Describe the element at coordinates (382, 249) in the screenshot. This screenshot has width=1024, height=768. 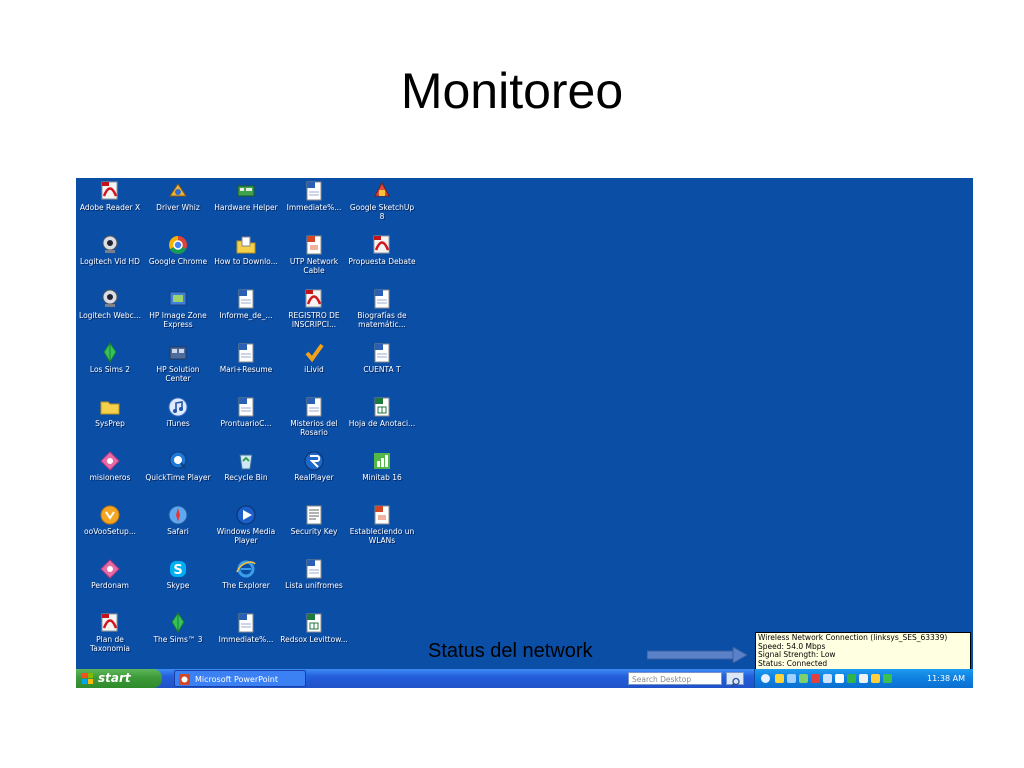
I see `desktop-icon: Propuesta Debate` at that location.